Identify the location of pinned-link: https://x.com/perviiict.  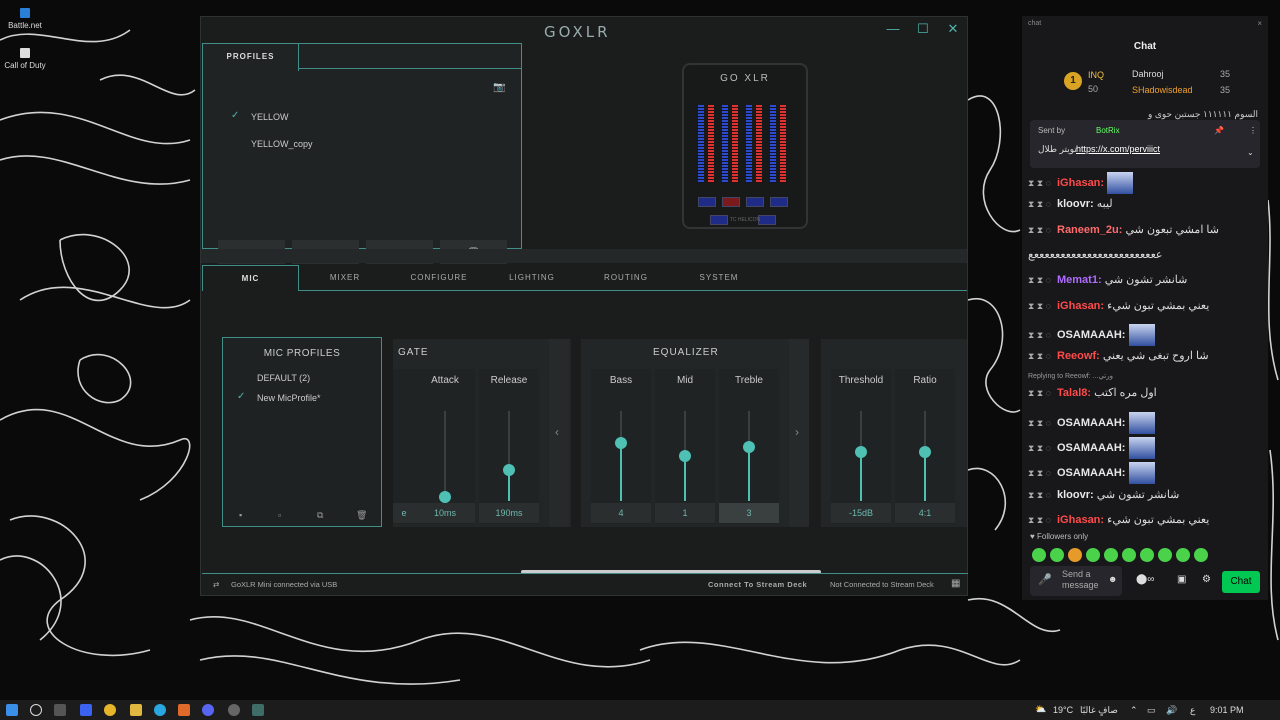
(1118, 149).